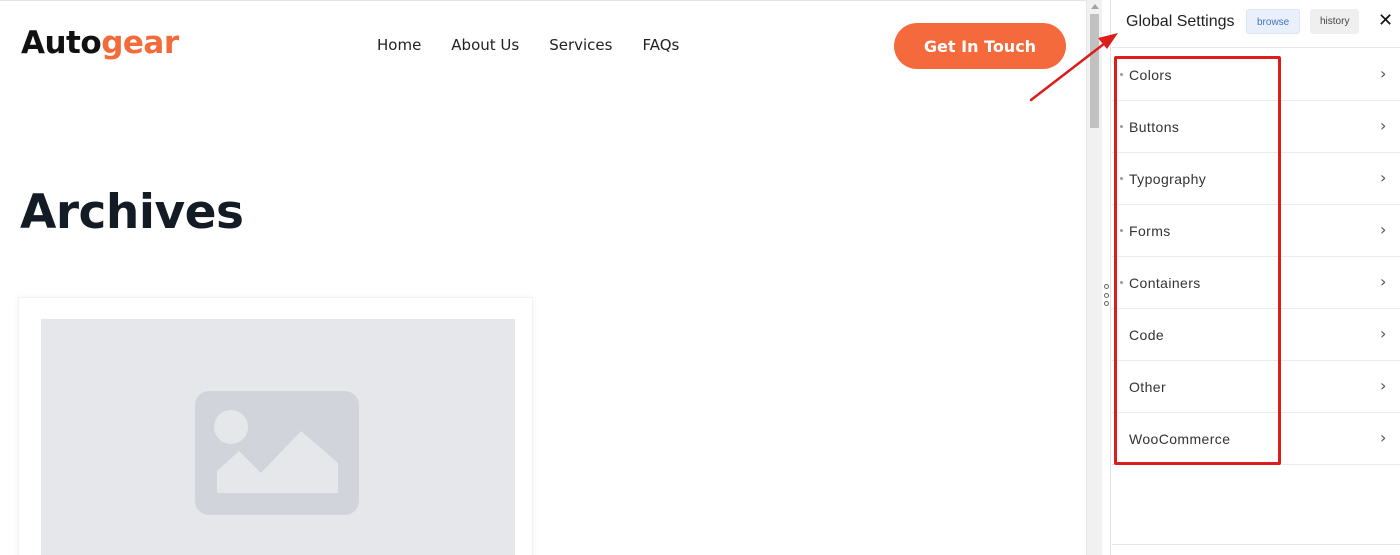  What do you see at coordinates (1095, 6) in the screenshot?
I see `scroll-up-arrow-icon` at bounding box center [1095, 6].